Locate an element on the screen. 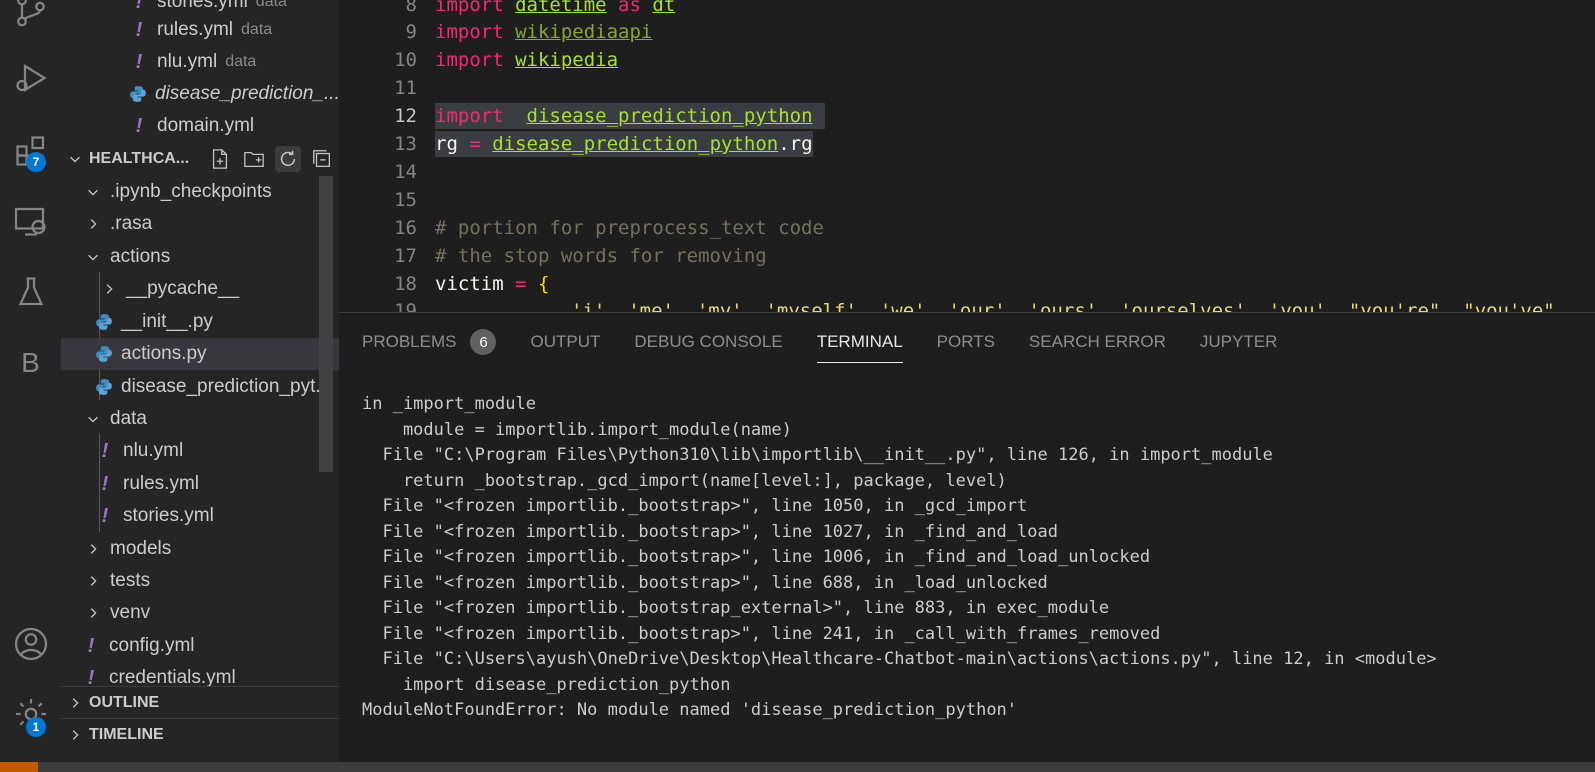 This screenshot has width=1595, height=772. tree-folder: __pycache__ is located at coordinates (200, 289).